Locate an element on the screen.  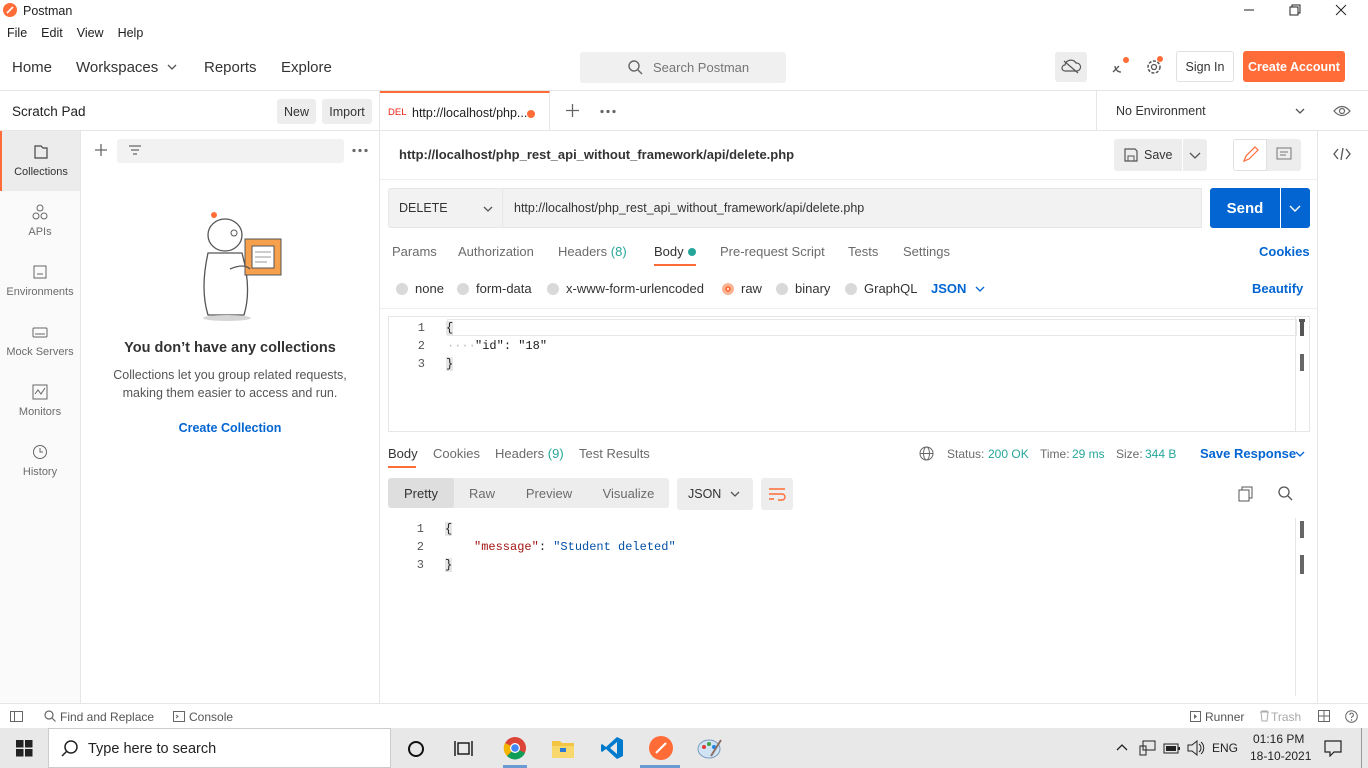
runner-button: Runner is located at coordinates (1224, 717).